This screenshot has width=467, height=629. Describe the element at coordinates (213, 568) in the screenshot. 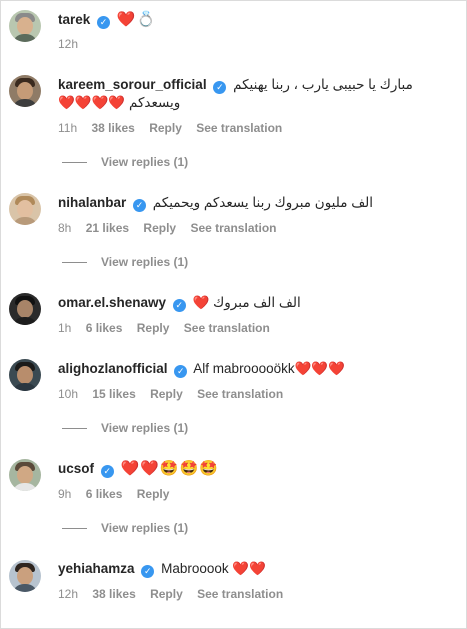

I see `comment-text: Mabrooook ❤️❤️` at that location.